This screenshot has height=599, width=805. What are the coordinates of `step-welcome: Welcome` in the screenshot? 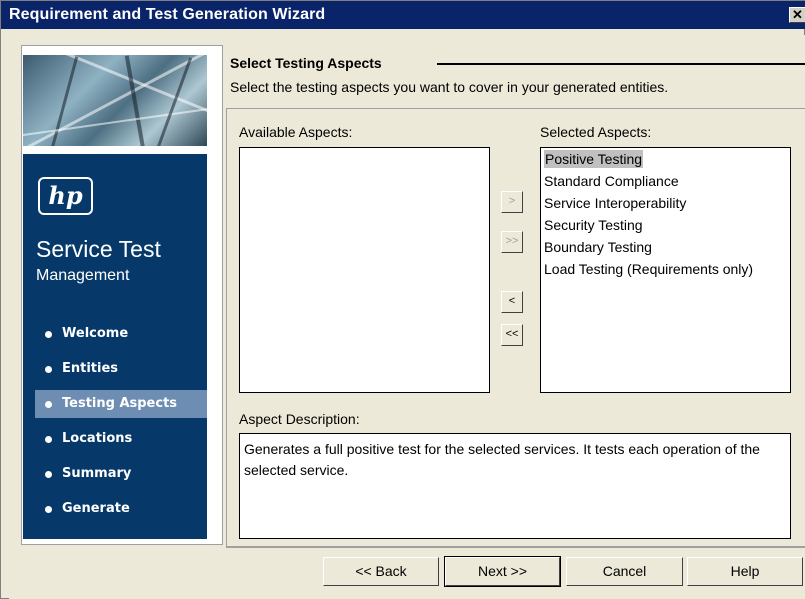 It's located at (121, 334).